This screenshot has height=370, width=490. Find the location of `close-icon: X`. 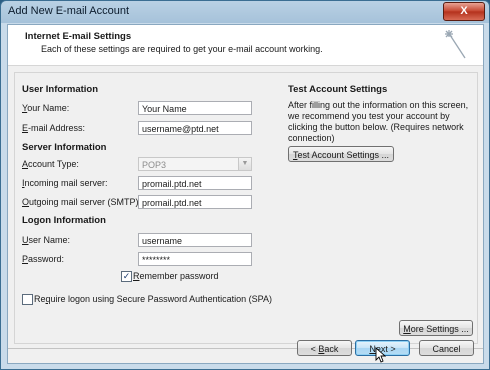

close-icon: X is located at coordinates (464, 11).